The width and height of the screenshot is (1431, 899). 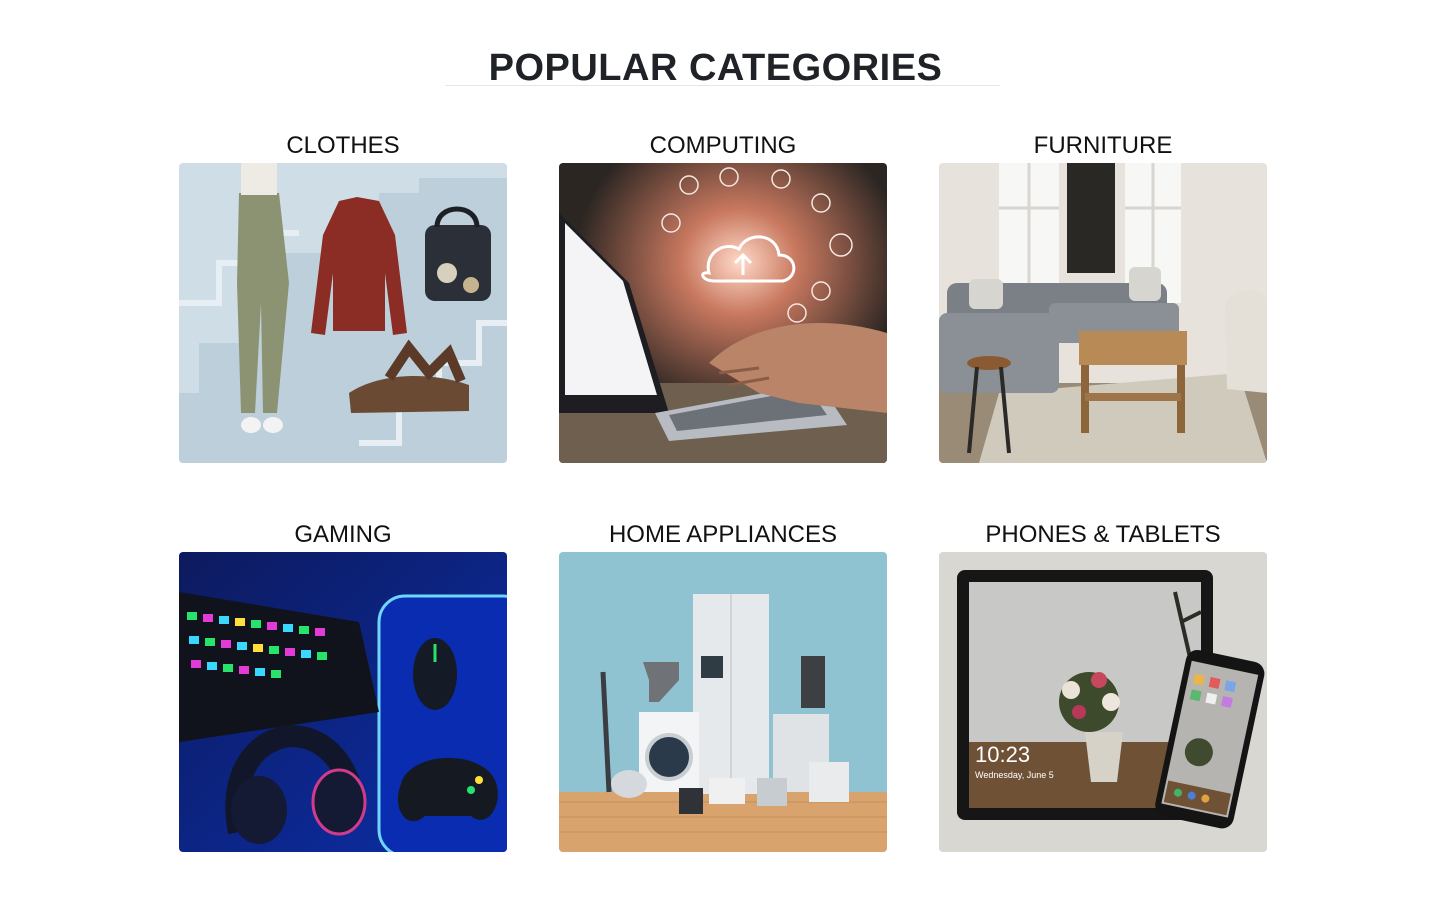 I want to click on category-card-gaming: GAMING, so click(x=343, y=685).